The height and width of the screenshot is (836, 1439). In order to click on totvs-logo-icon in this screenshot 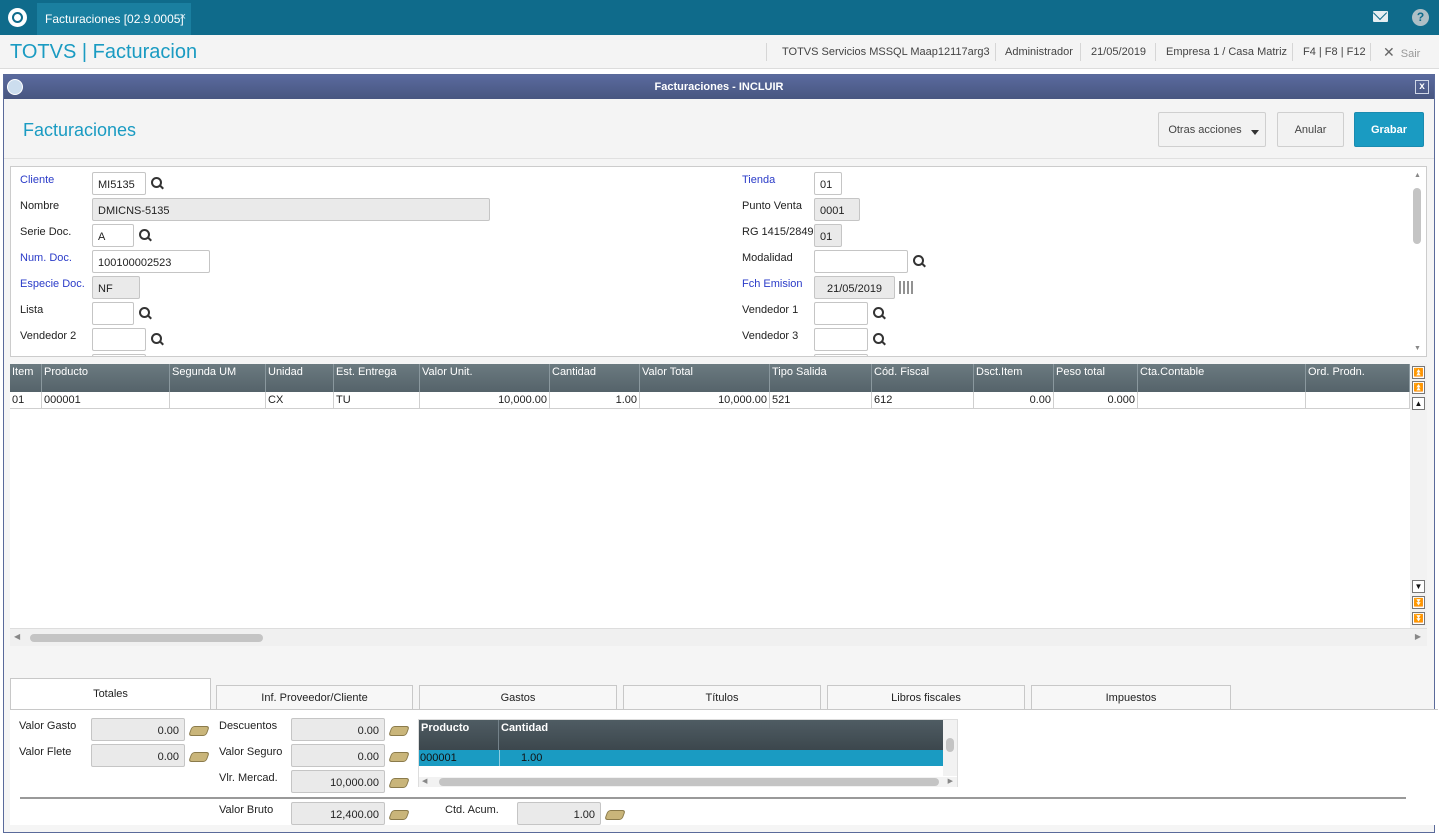, I will do `click(17, 17)`.